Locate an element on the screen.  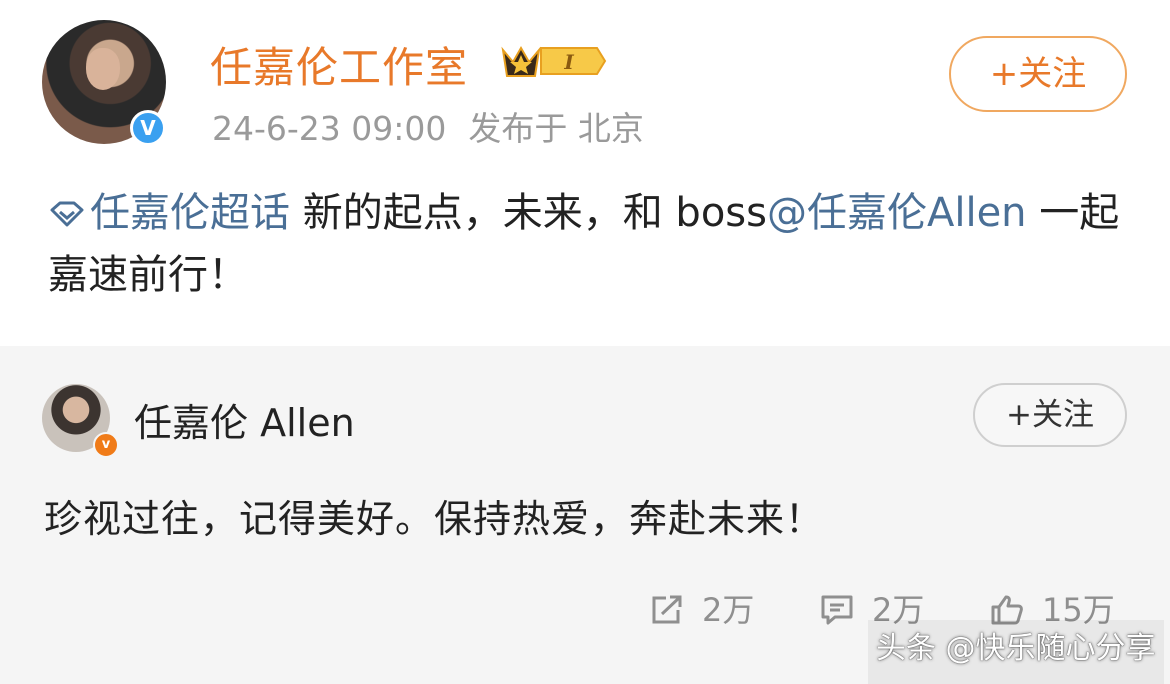
post-location: 发布于 北京 is located at coordinates (556, 128).